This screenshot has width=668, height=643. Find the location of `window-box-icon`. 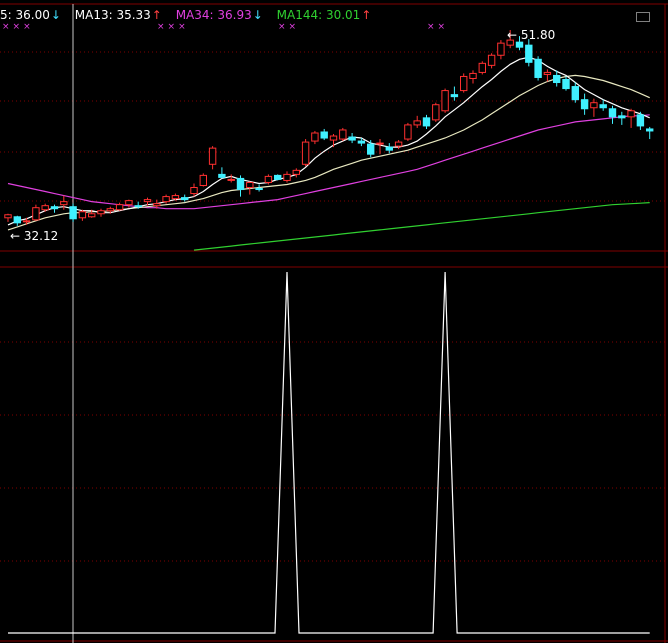

window-box-icon is located at coordinates (643, 17).